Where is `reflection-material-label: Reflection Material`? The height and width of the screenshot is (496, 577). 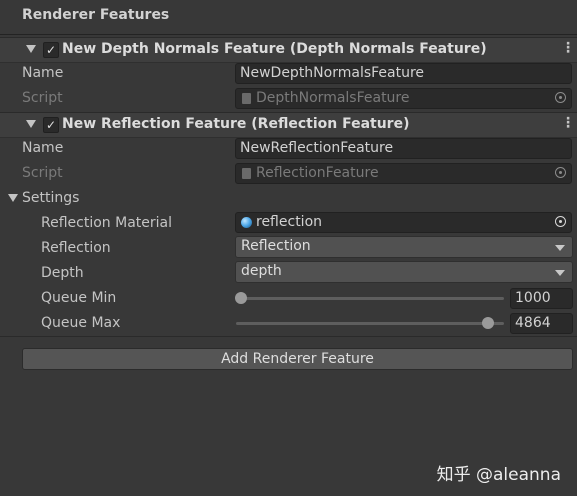 reflection-material-label: Reflection Material is located at coordinates (106, 223).